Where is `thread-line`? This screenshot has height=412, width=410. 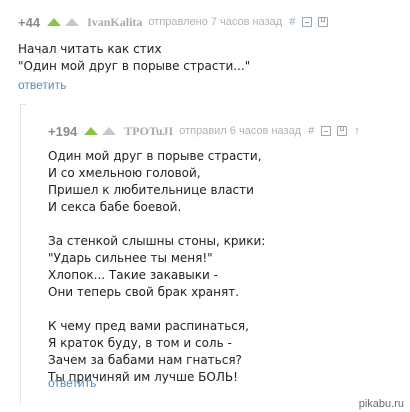 thread-line is located at coordinates (20, 254).